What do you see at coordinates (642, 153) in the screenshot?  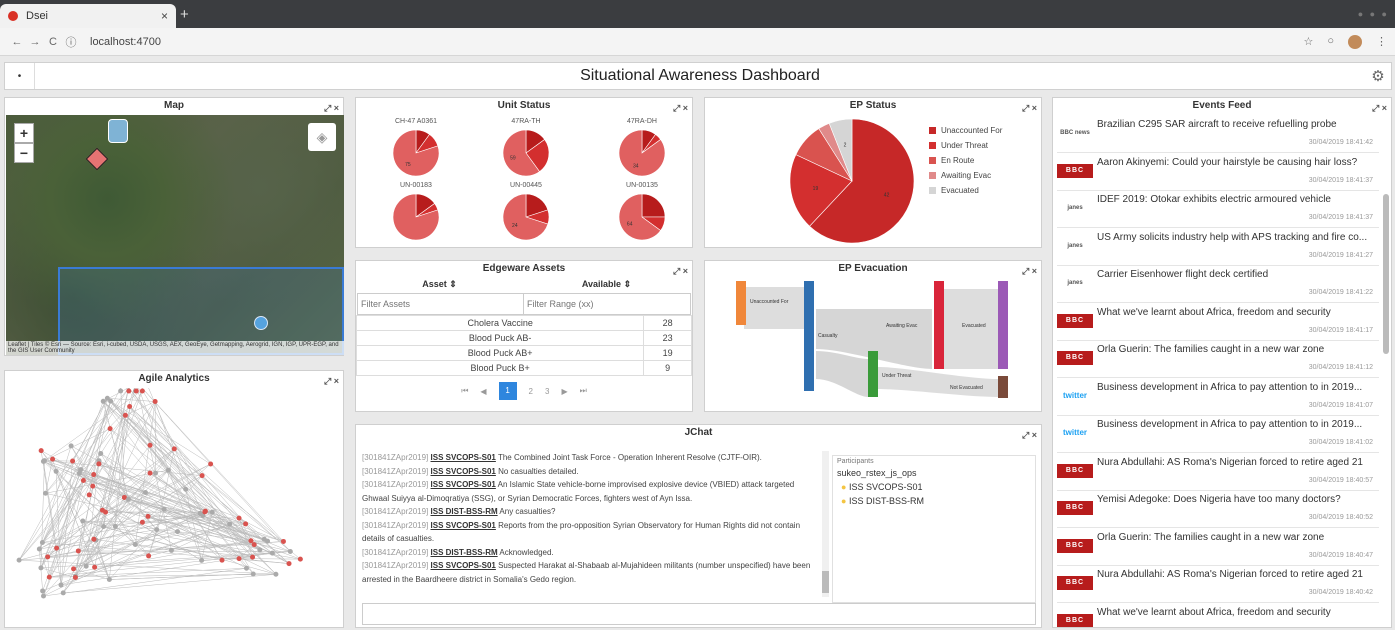 I see `unit-status-pie: 34` at bounding box center [642, 153].